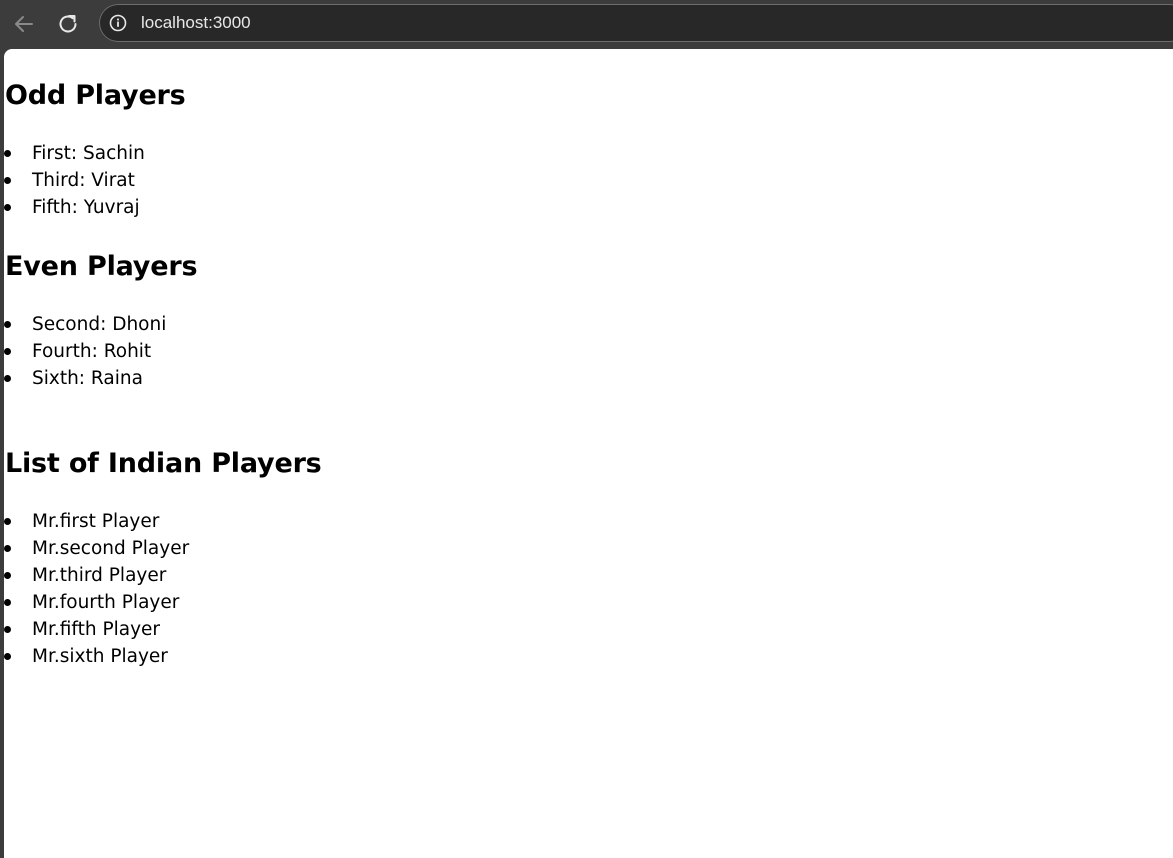 Image resolution: width=1173 pixels, height=858 pixels. I want to click on url-text: localhost:3000, so click(196, 23).